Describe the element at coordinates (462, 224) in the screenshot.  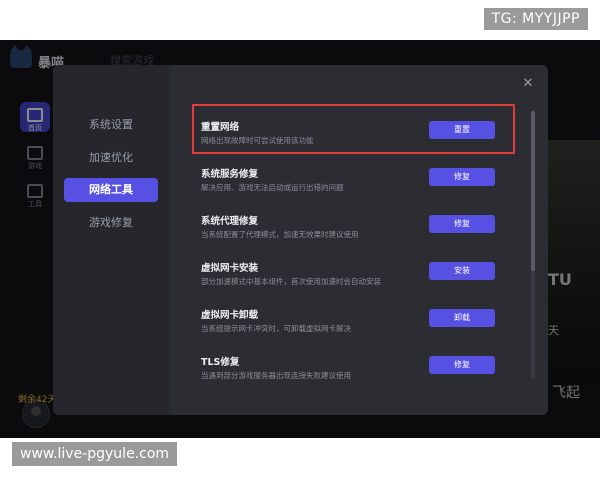
I see `repair-proxy-button: 修复` at that location.